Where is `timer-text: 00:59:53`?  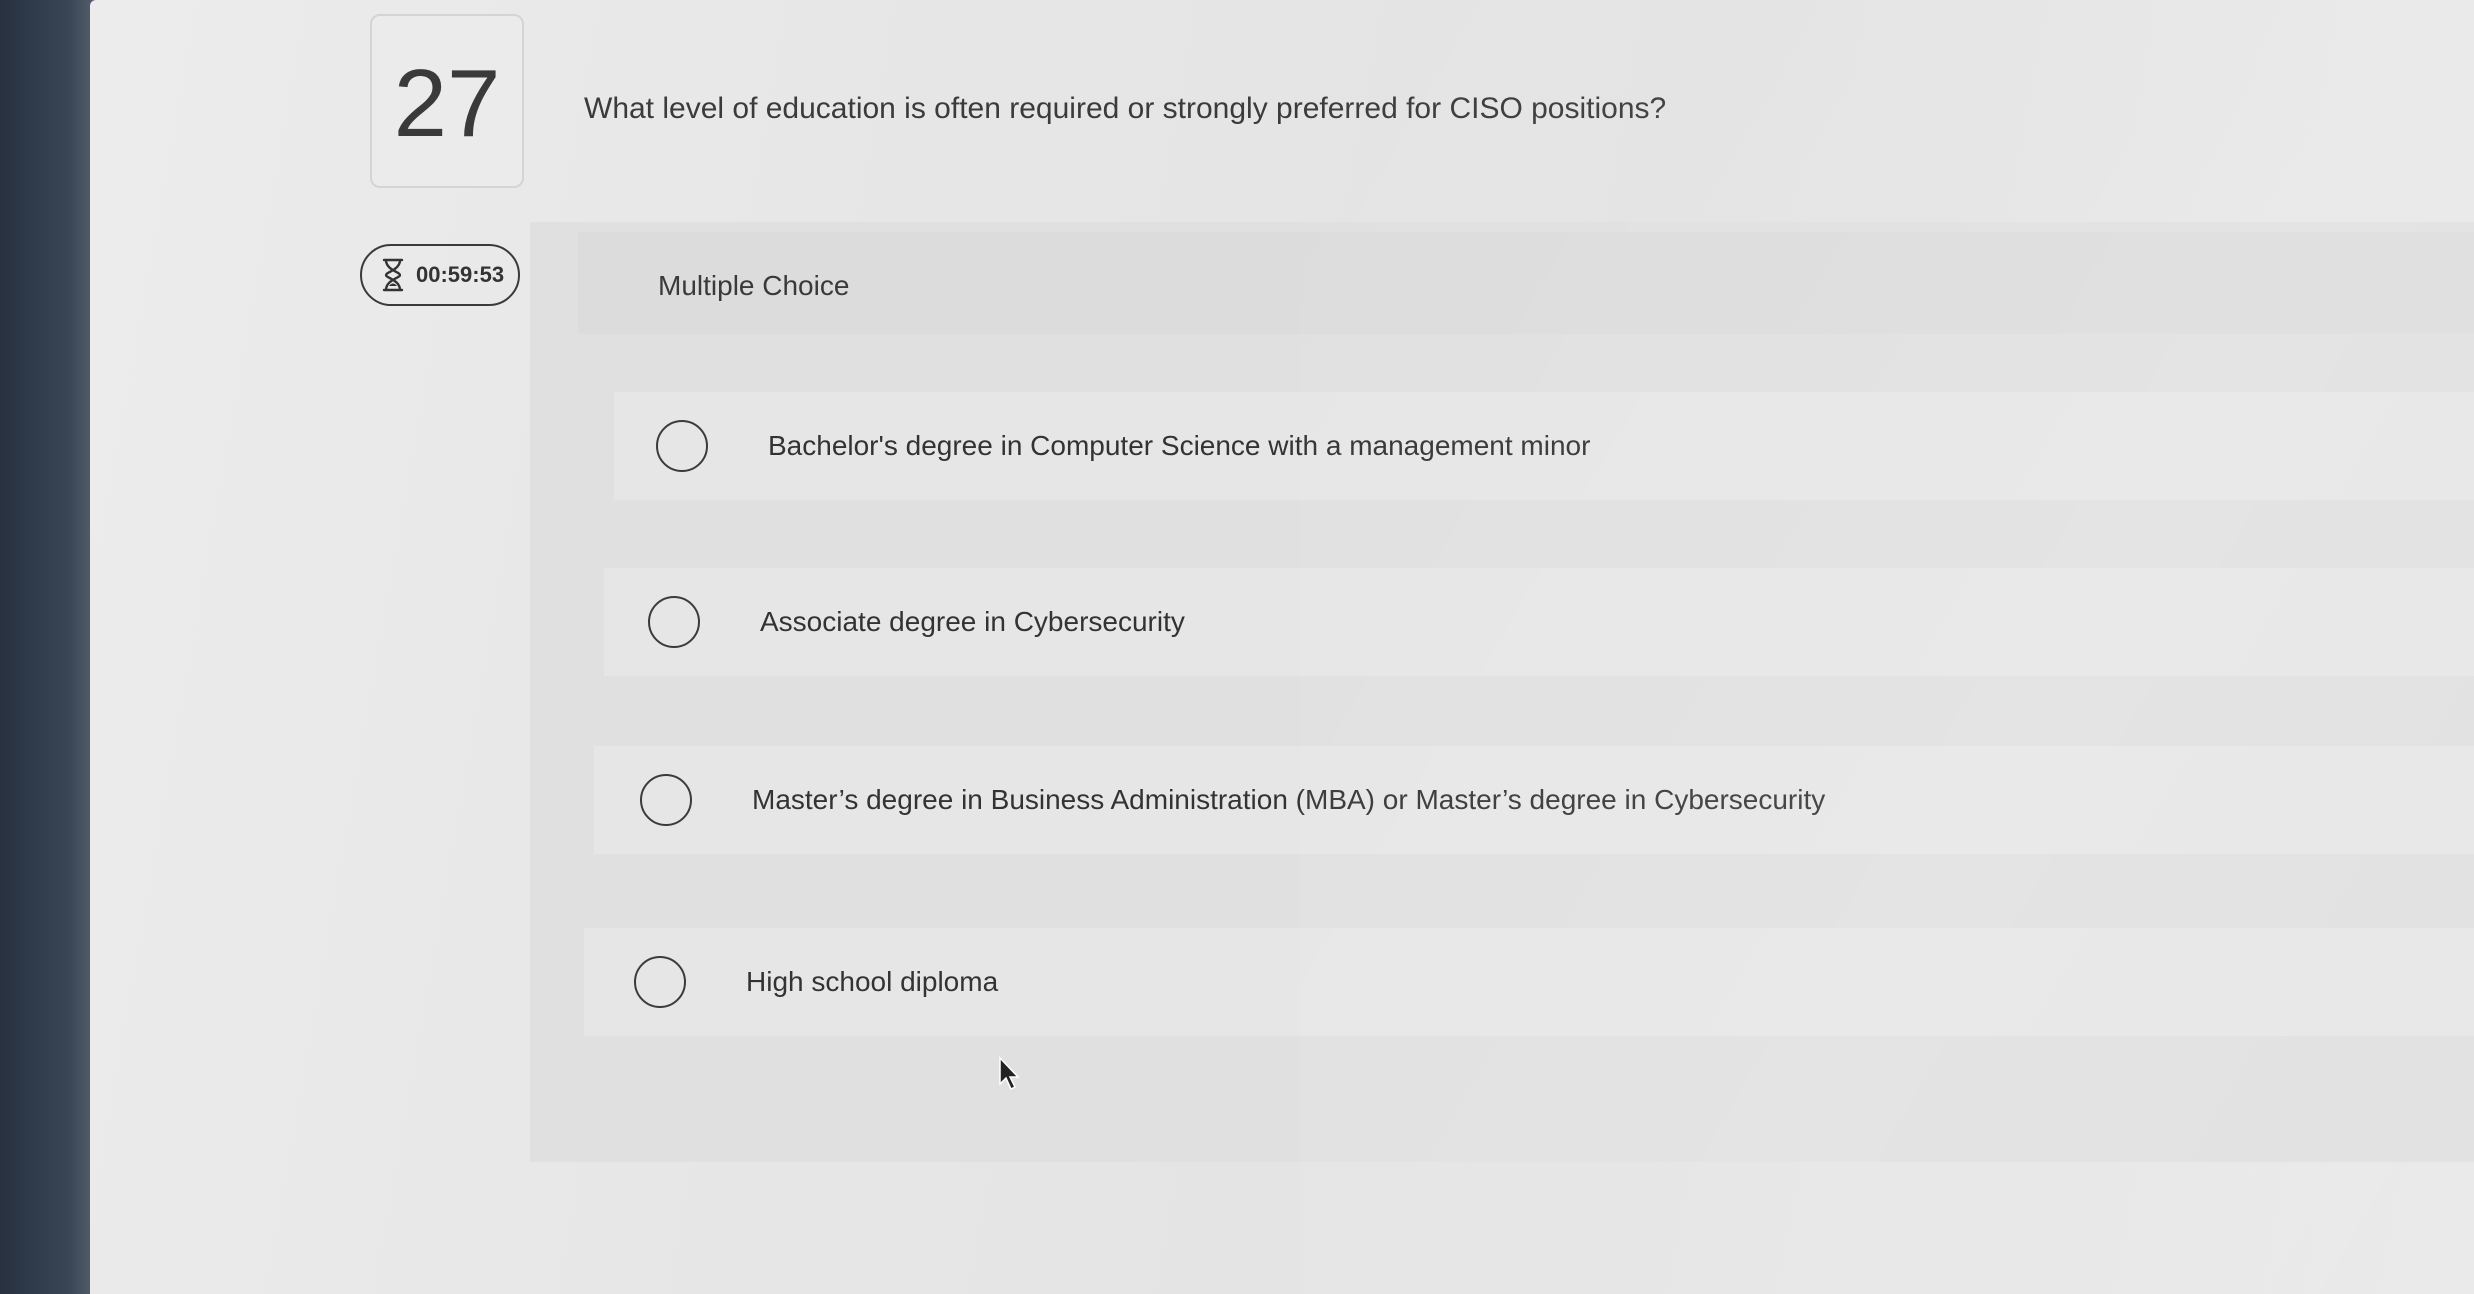 timer-text: 00:59:53 is located at coordinates (460, 274).